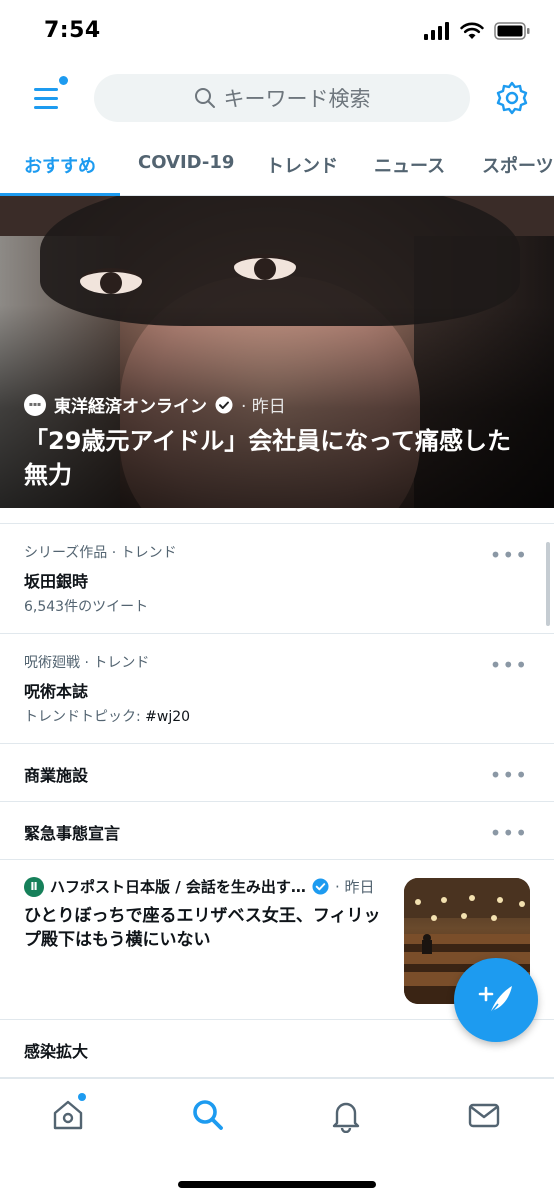  I want to click on trend-item: シリーズ作品 · トレンド 坂田銀時 6,543件のツイート •••, so click(277, 579).